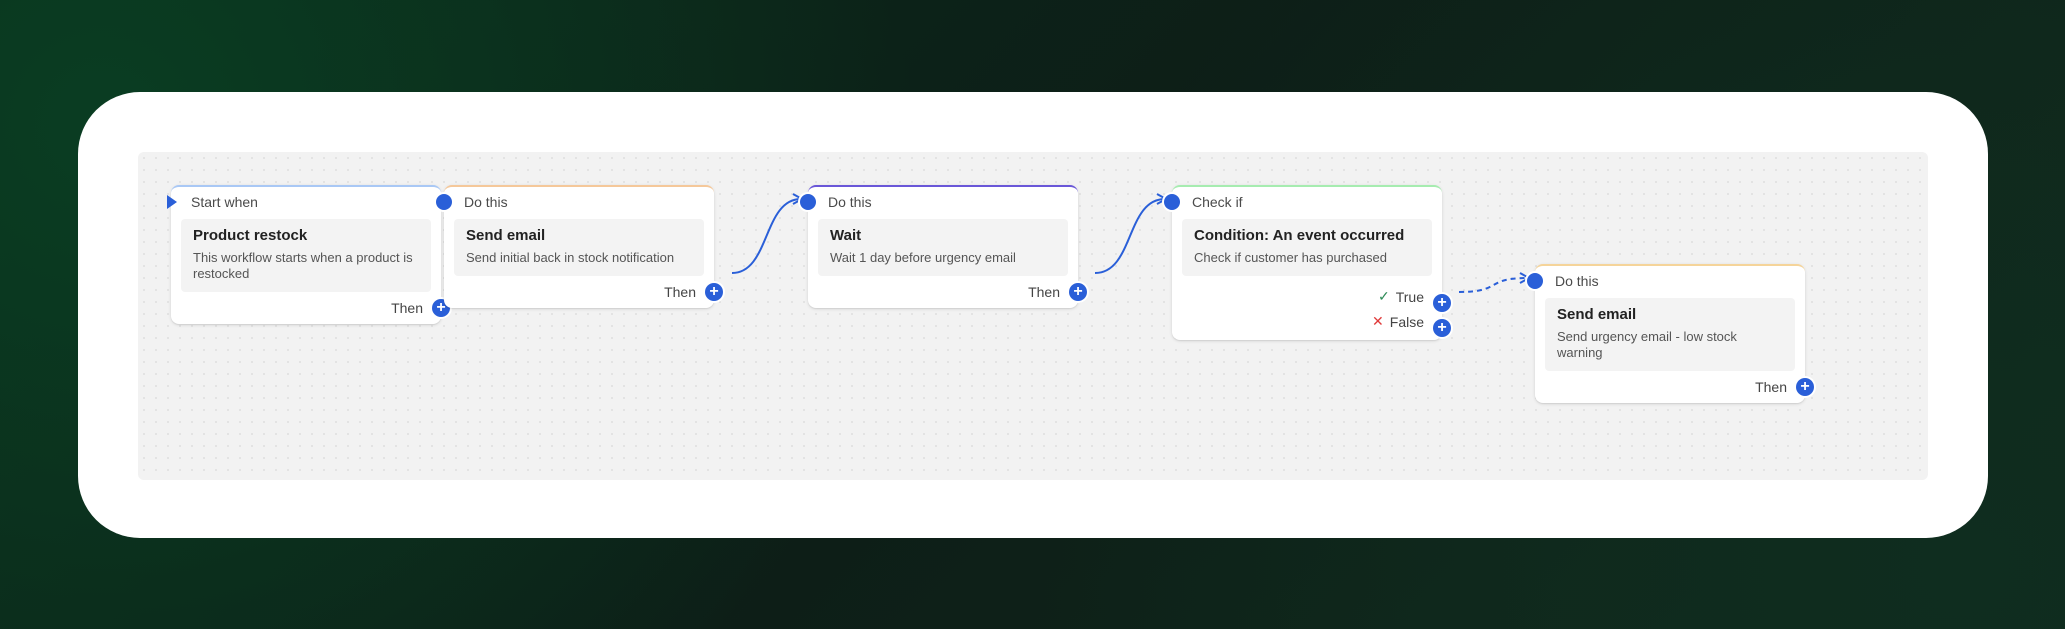 The width and height of the screenshot is (2065, 629). Describe the element at coordinates (172, 202) in the screenshot. I see `trigger-icon` at that location.